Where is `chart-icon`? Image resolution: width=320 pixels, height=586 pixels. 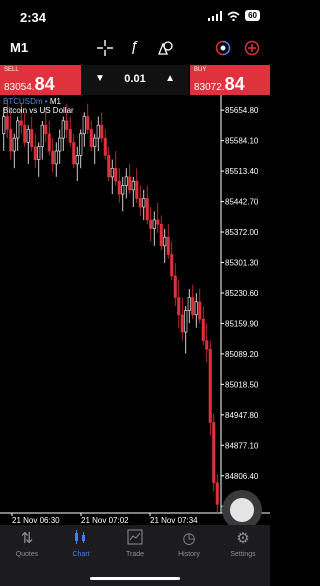
chart-icon is located at coordinates (81, 538).